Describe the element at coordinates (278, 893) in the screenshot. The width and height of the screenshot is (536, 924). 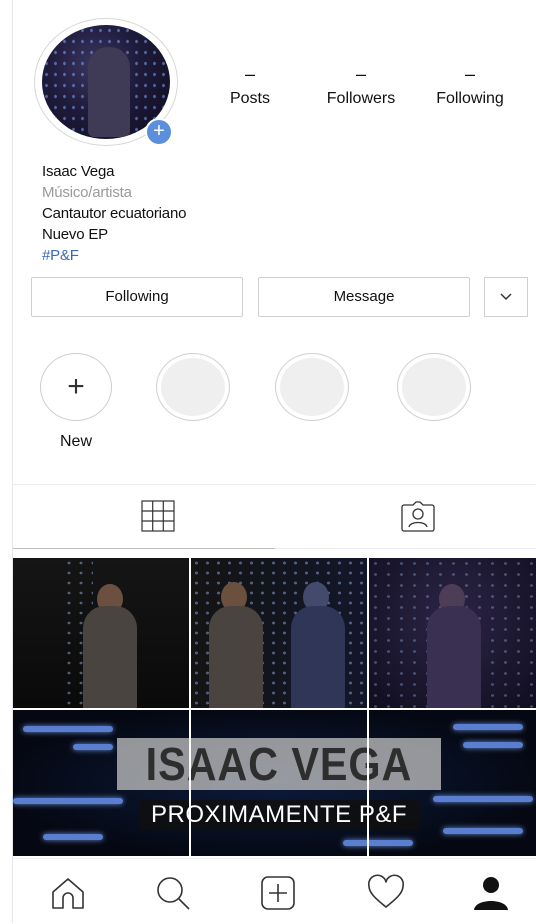
I see `add-post-icon` at that location.